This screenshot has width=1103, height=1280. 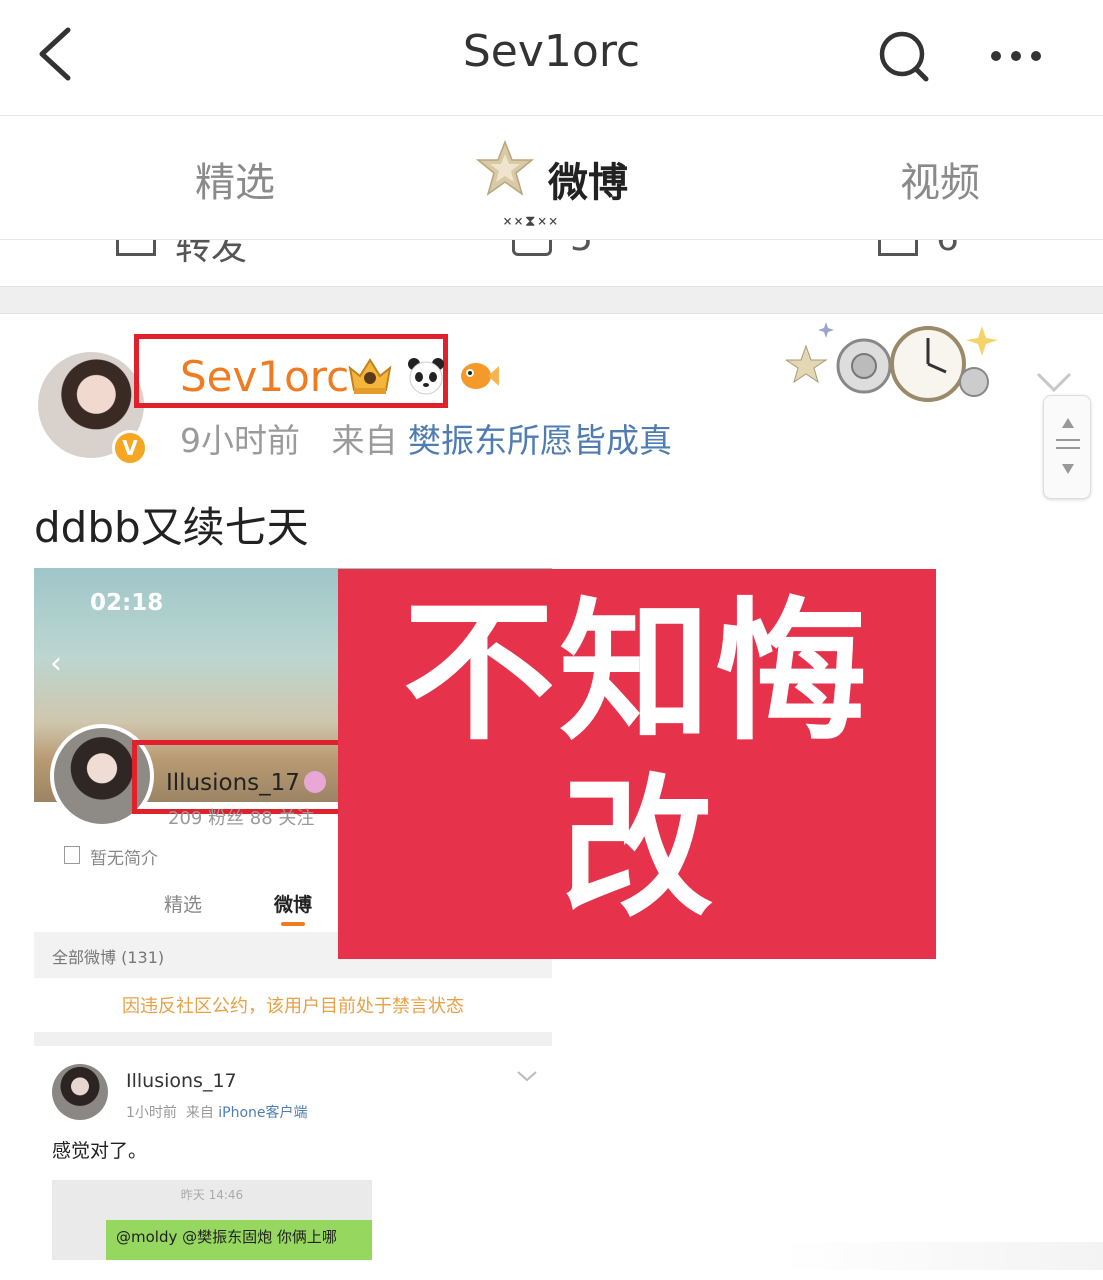 I want to click on shot-bio-icon, so click(x=72, y=855).